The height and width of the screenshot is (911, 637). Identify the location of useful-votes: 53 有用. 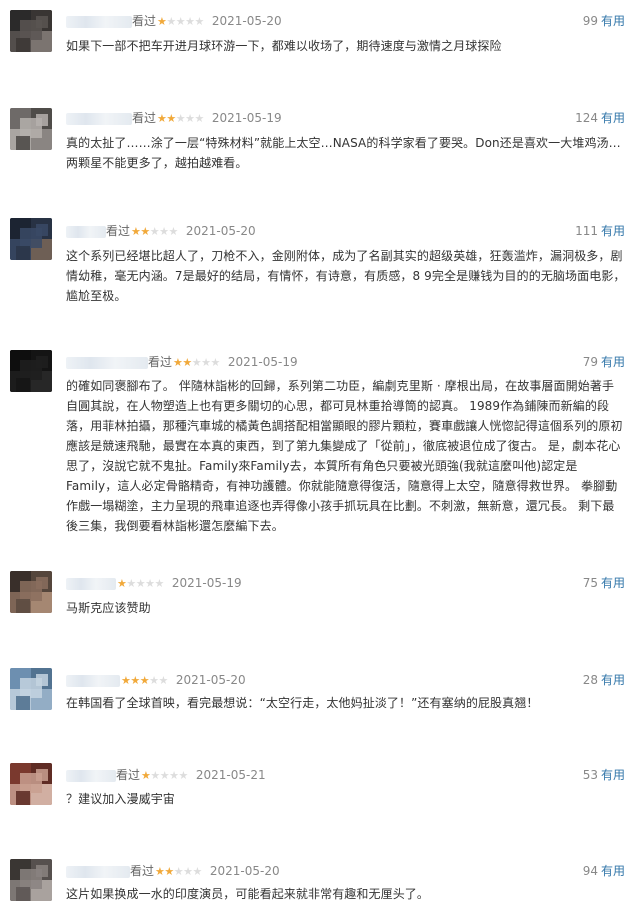
(604, 775).